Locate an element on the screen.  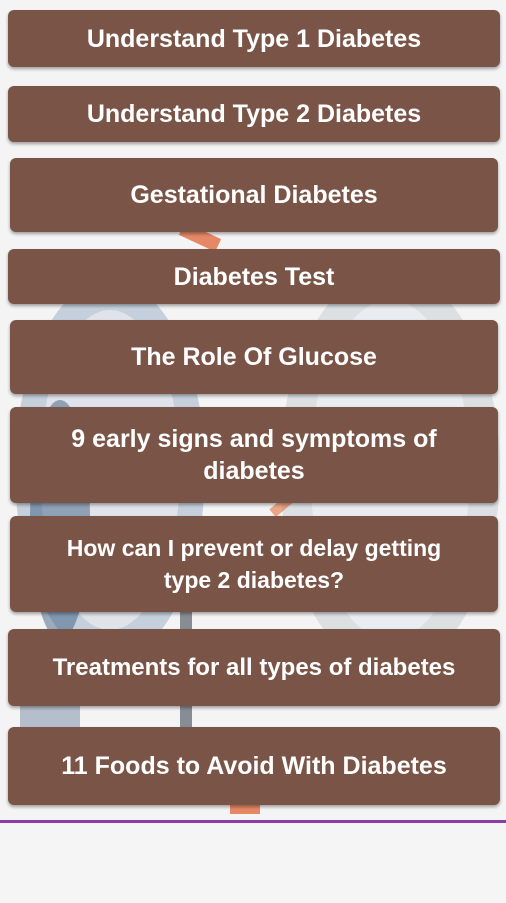
menu-item-foods-to-avoid: 11 Foods to Avoid With Diabetes is located at coordinates (254, 766).